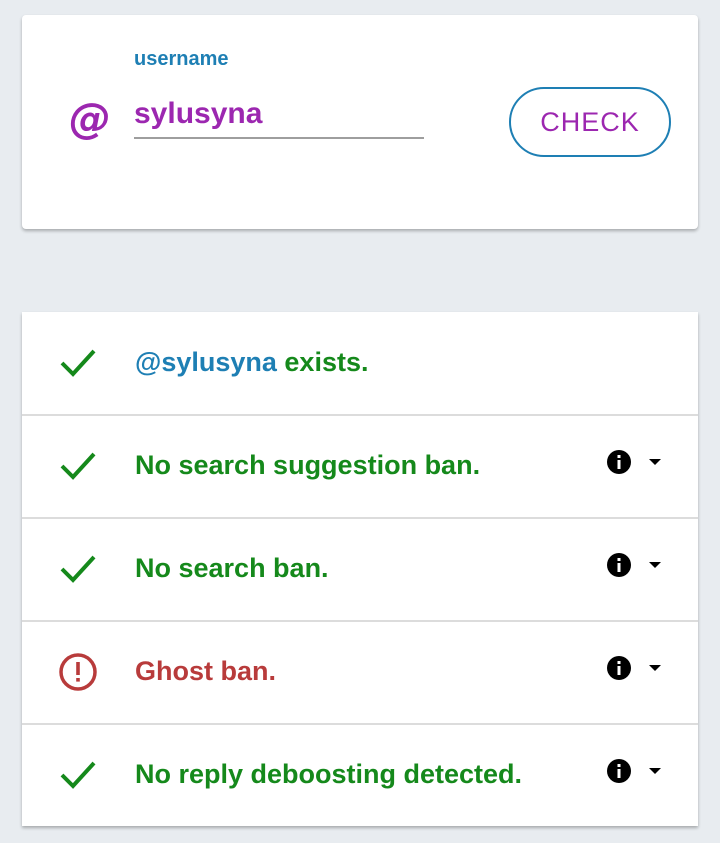 This screenshot has height=843, width=720. Describe the element at coordinates (279, 115) in the screenshot. I see `username-input` at that location.